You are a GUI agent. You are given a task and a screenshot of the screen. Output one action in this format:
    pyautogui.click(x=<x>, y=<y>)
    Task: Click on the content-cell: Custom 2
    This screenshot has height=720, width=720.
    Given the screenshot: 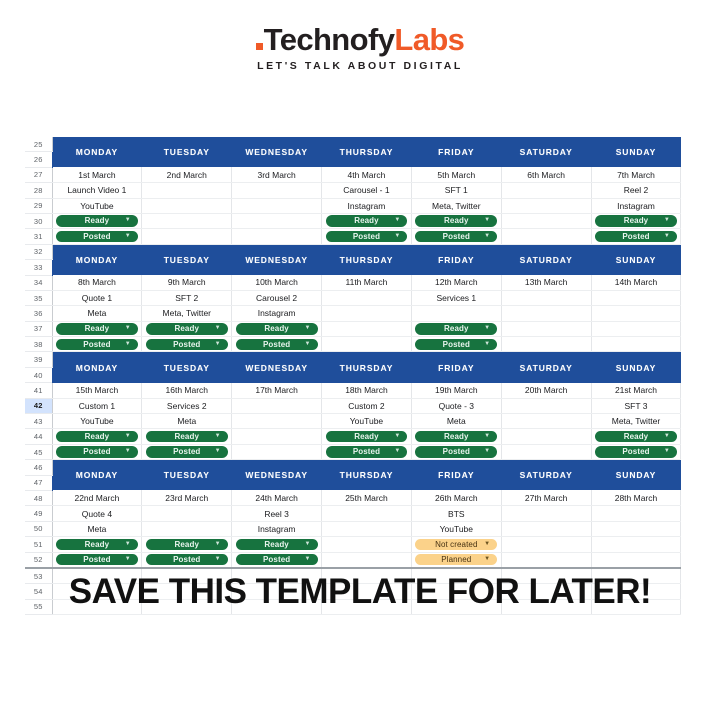 What is the action you would take?
    pyautogui.click(x=366, y=406)
    